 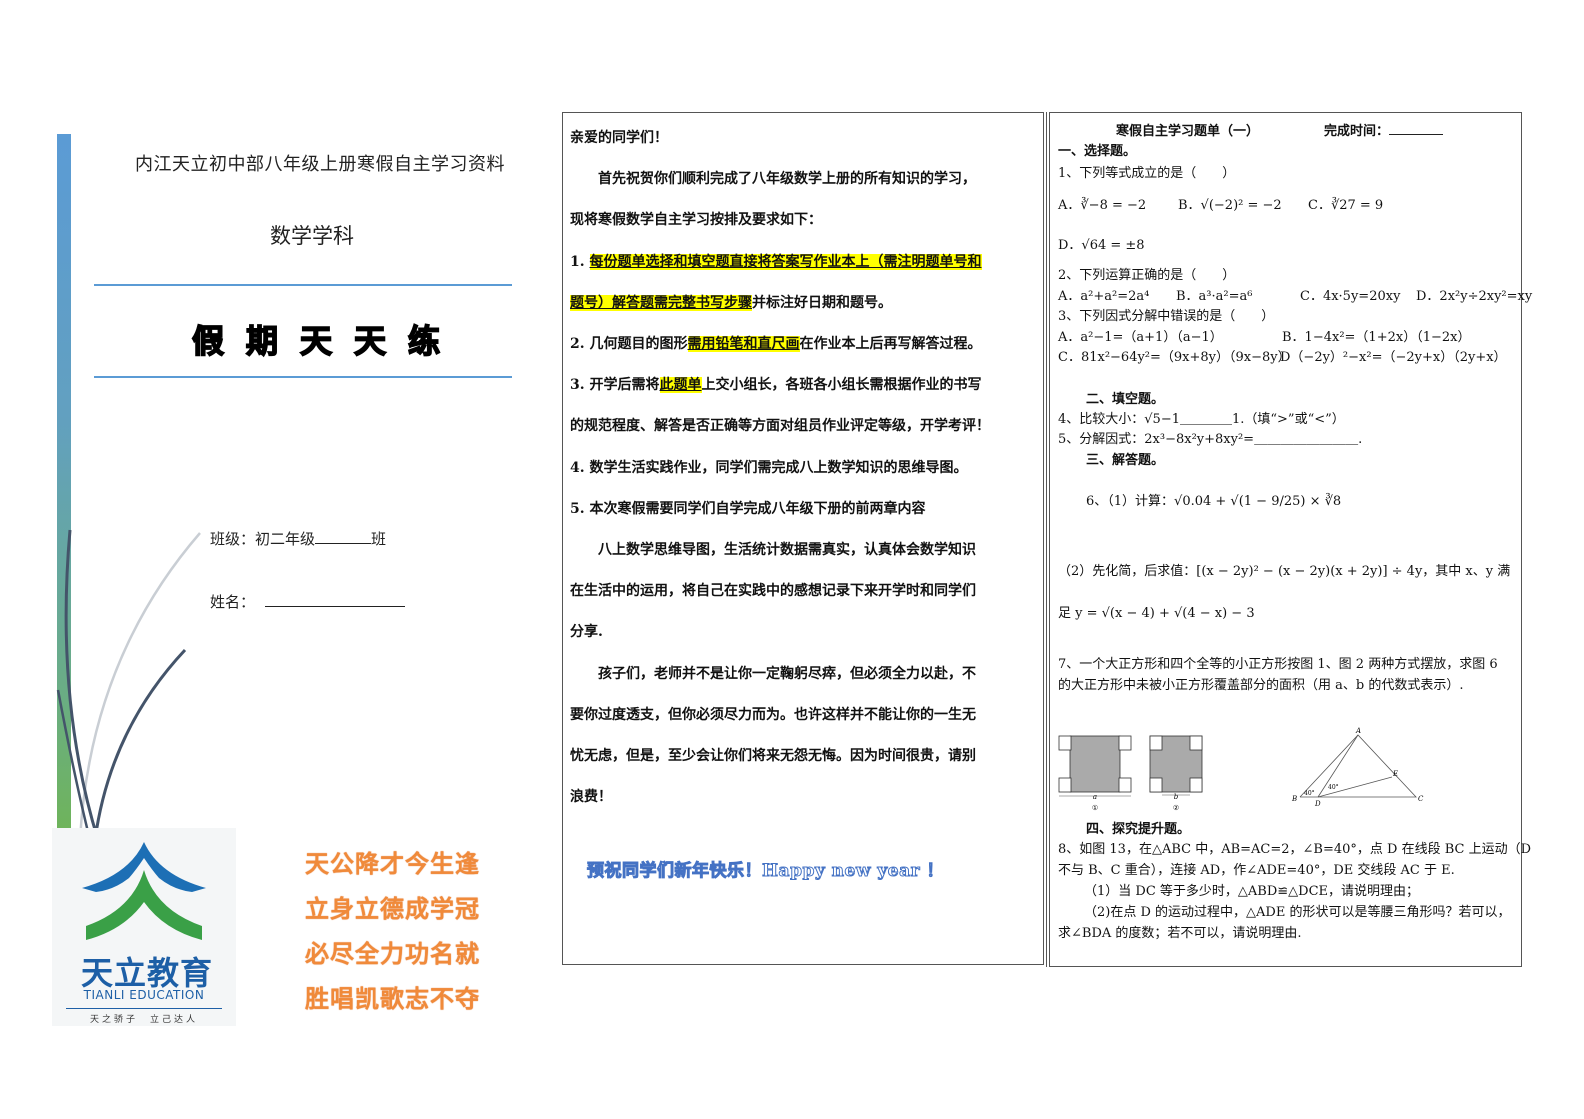 What do you see at coordinates (1180, 933) in the screenshot?
I see `question-8-part-2-cont: 求∠BDA 的度数；若不可以，请说明理由.` at bounding box center [1180, 933].